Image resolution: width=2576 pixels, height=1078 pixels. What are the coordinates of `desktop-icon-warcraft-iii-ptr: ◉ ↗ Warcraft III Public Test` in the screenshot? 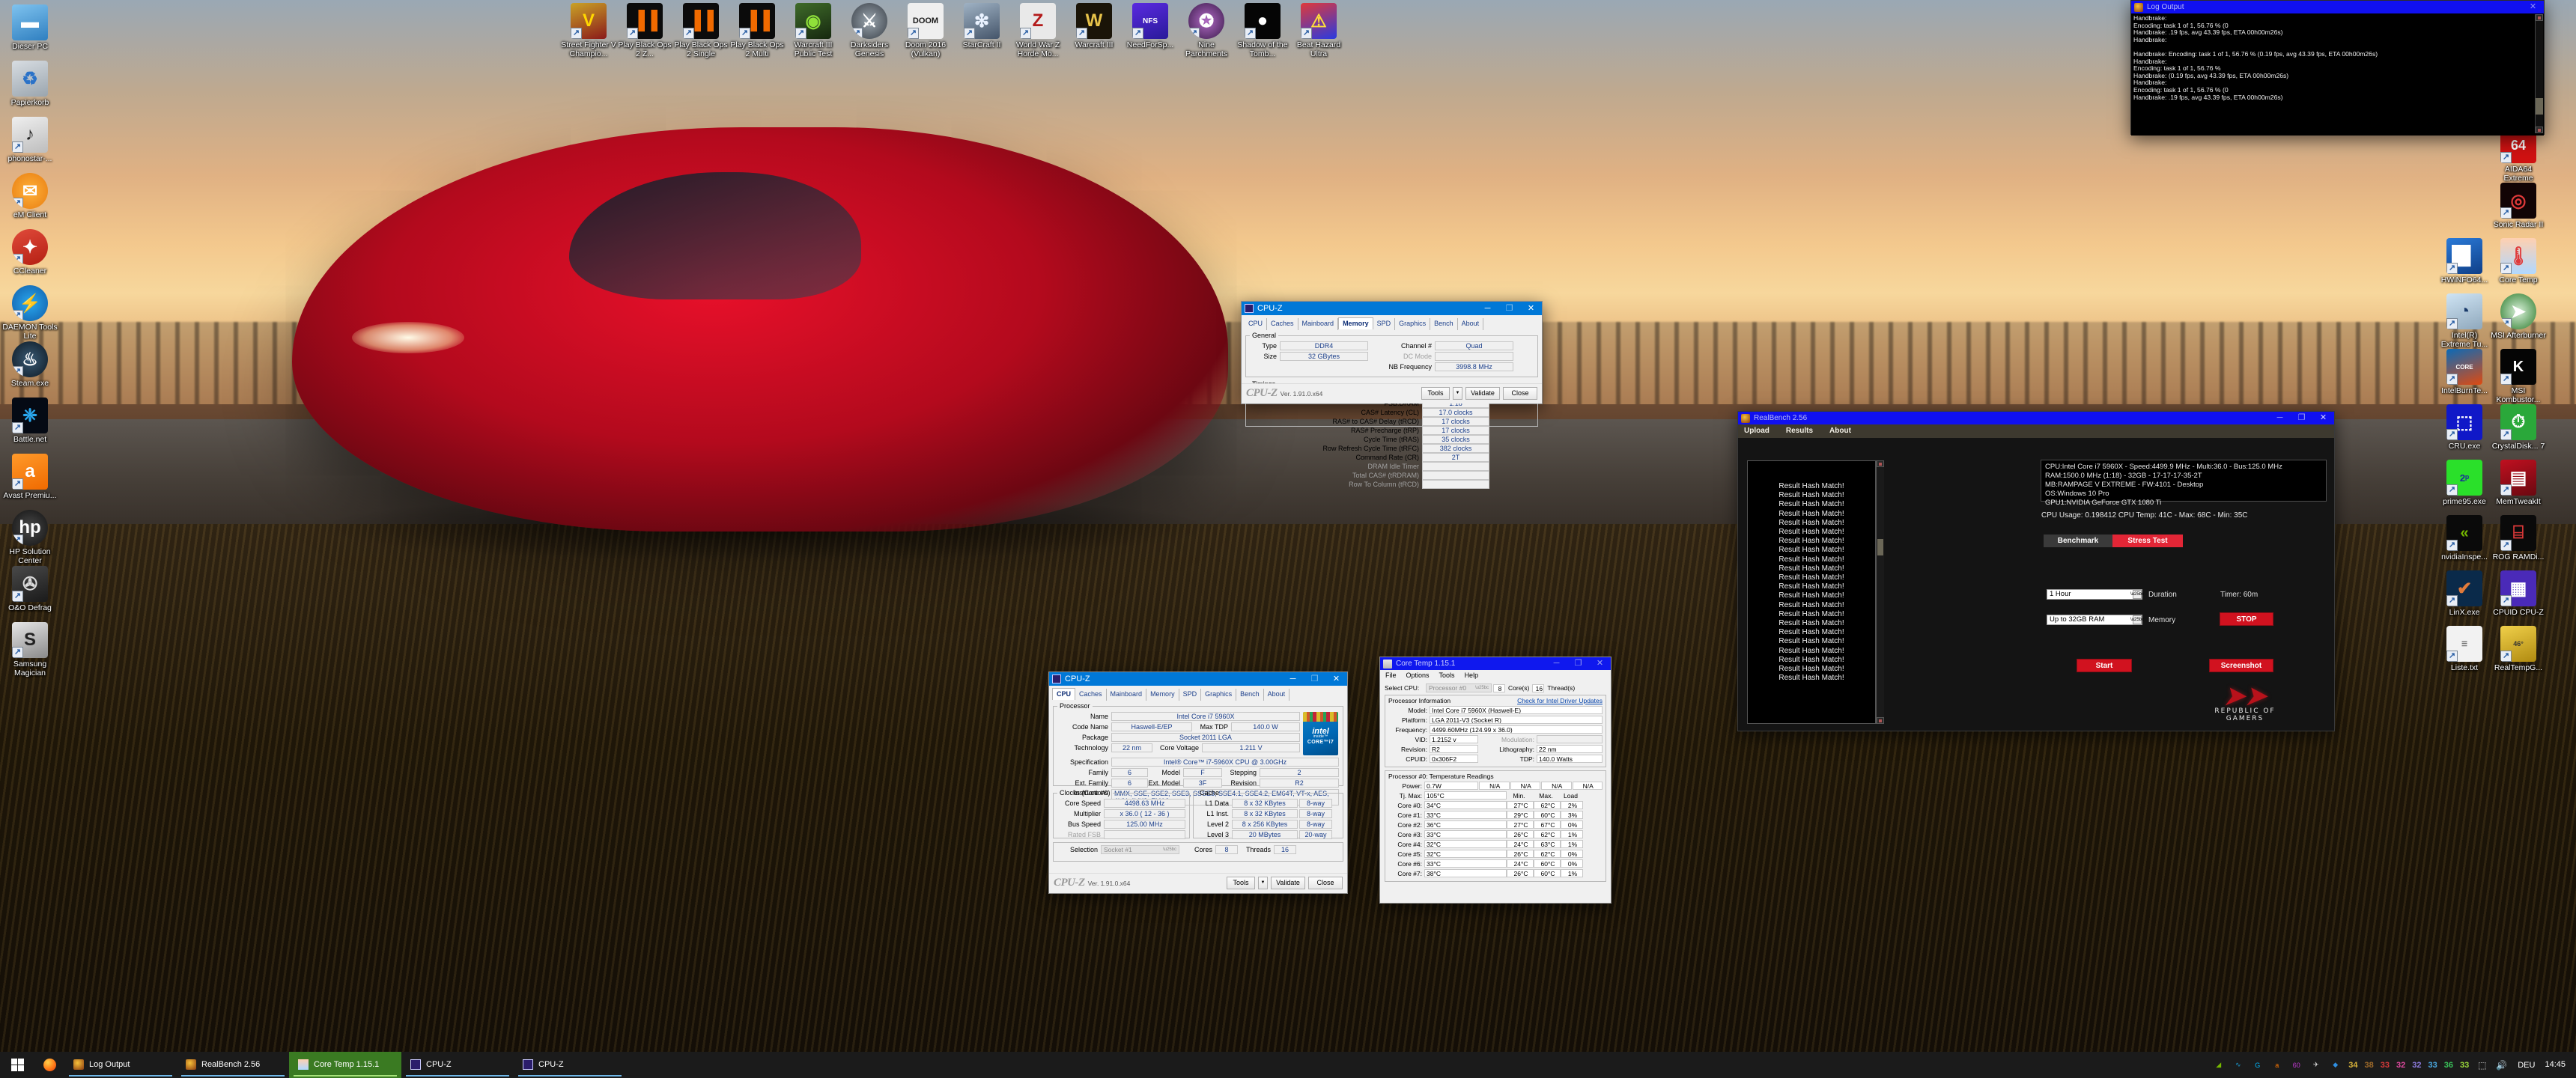 It's located at (813, 30).